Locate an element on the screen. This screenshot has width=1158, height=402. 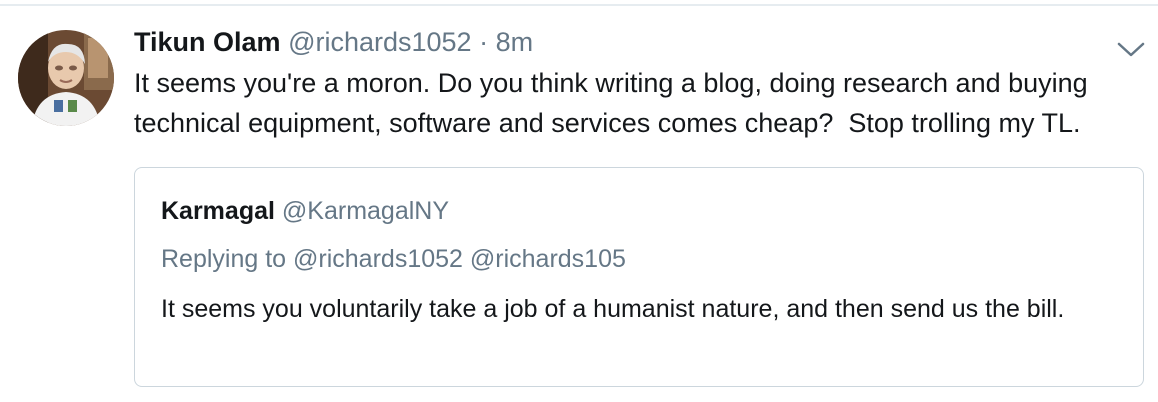
tweet-timestamp: 8m is located at coordinates (515, 42).